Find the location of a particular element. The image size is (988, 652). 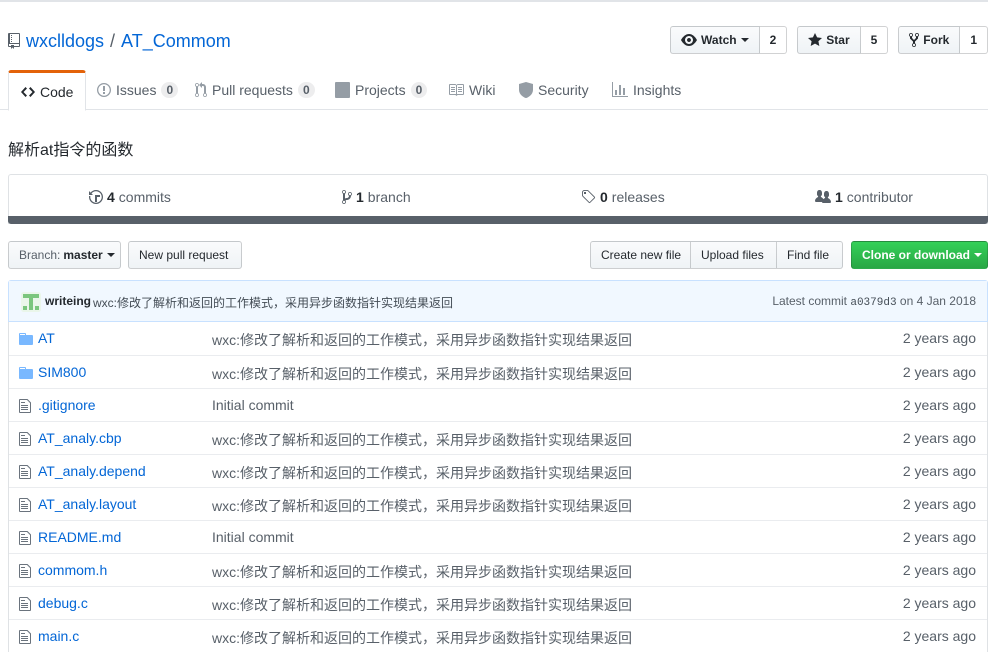

new-pull-request-label: New pull request is located at coordinates (184, 255).